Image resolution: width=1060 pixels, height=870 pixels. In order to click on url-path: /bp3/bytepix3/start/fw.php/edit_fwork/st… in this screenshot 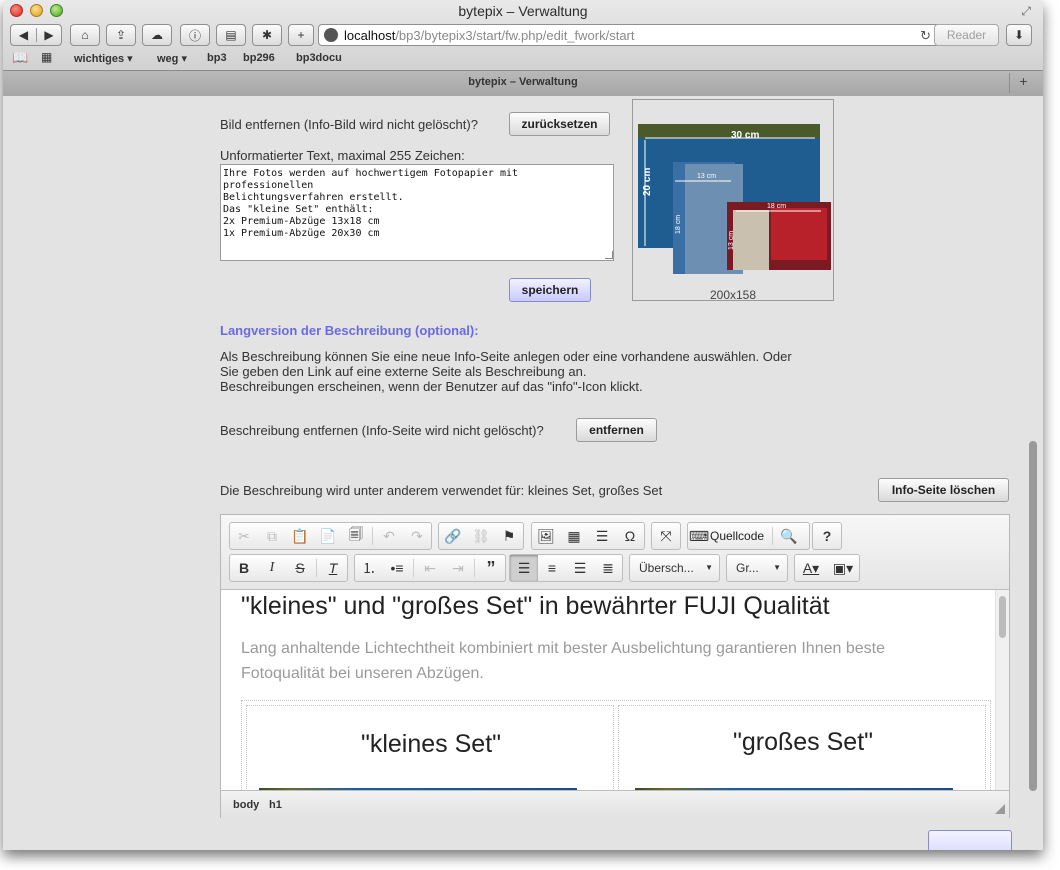, I will do `click(515, 35)`.